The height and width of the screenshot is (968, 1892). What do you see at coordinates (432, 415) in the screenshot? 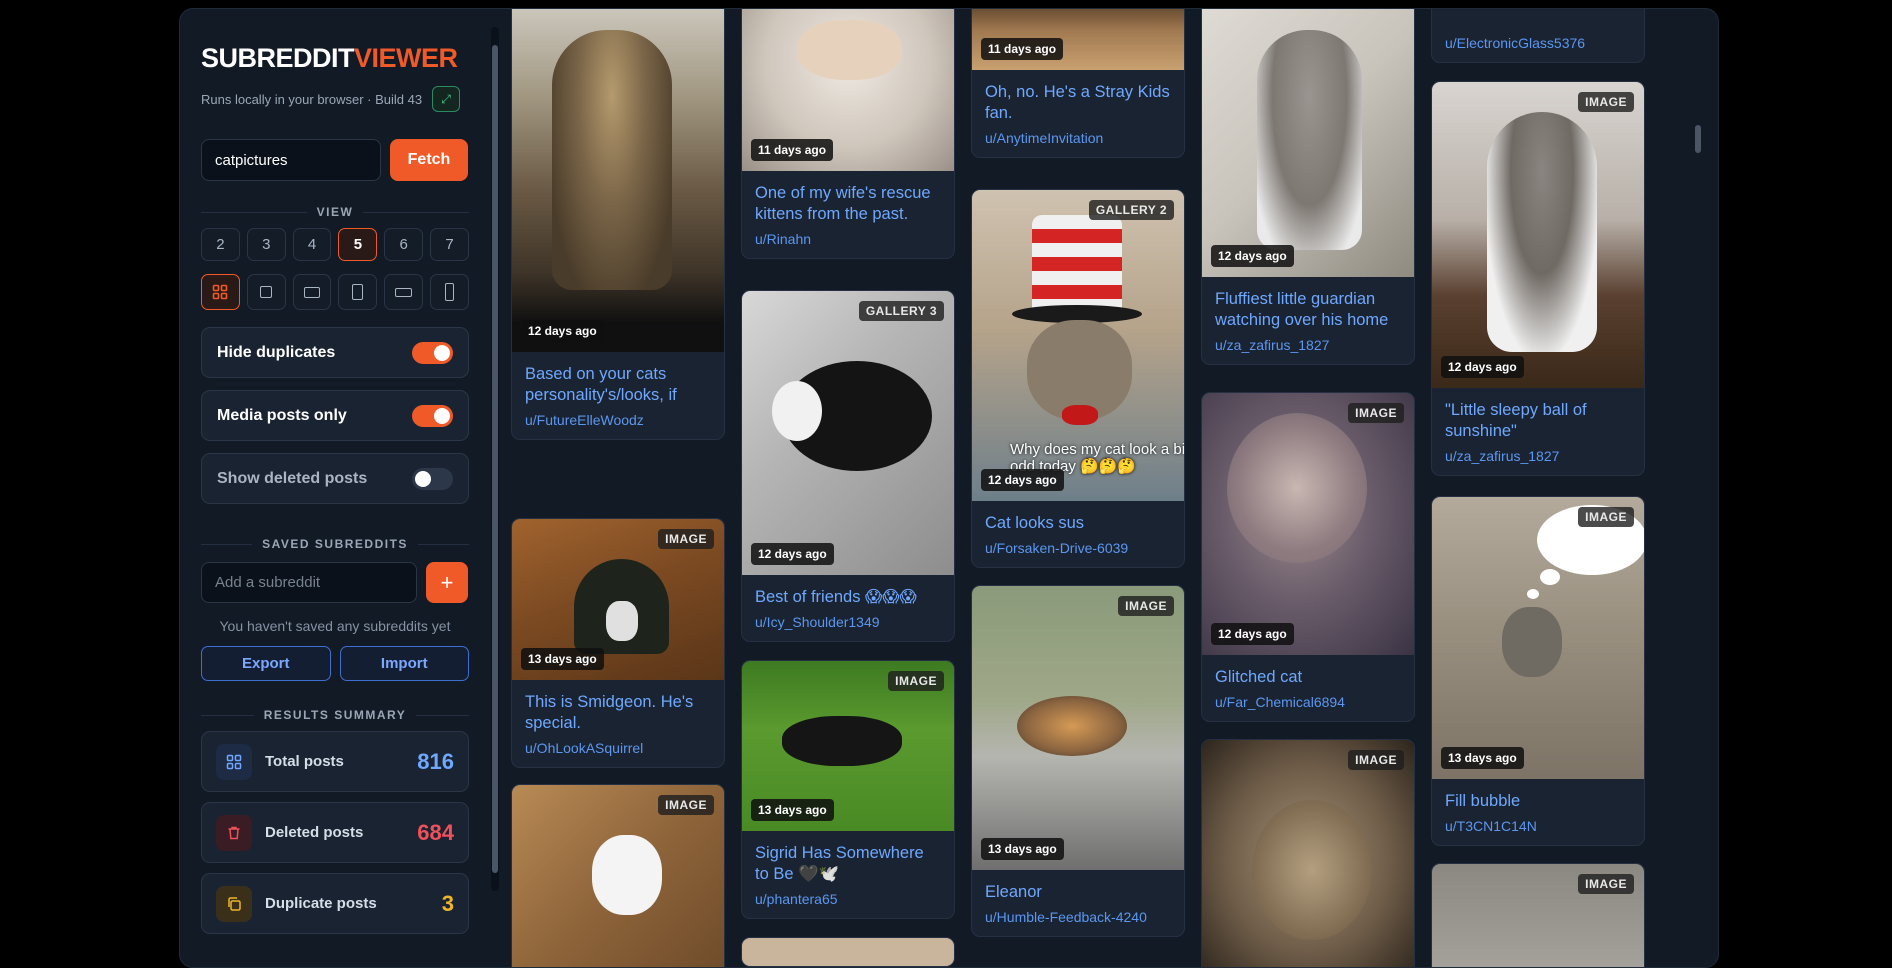
I see `media-only-switch` at bounding box center [432, 415].